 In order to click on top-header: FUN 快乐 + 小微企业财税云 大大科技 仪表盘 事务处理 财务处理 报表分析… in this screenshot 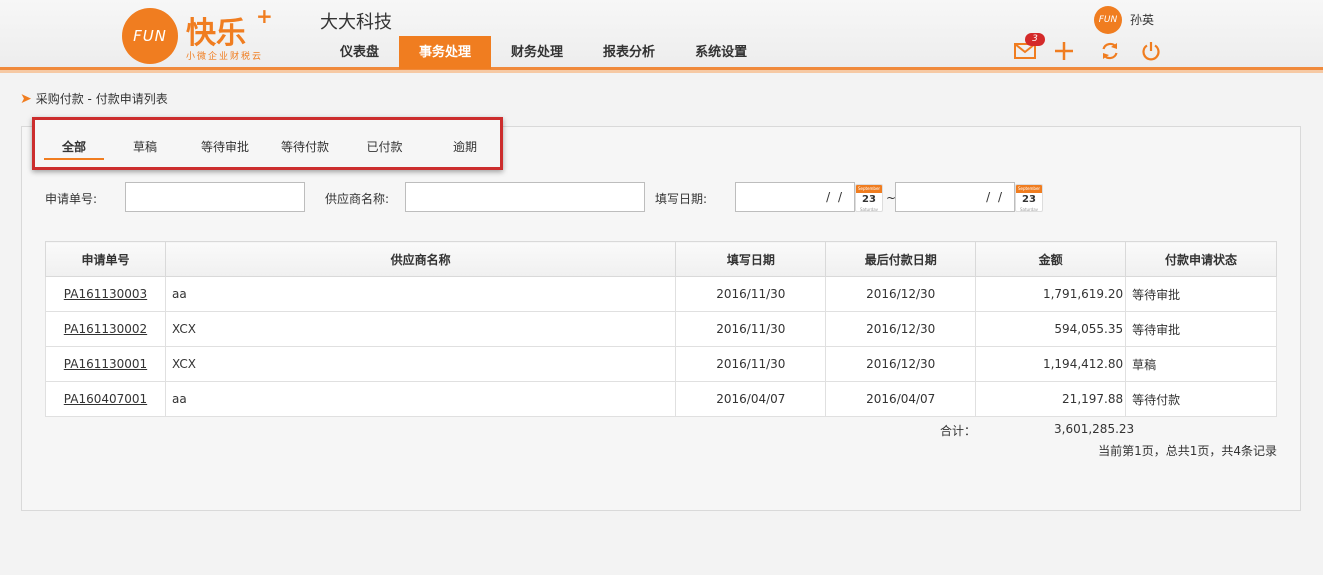, I will do `click(661, 36)`.